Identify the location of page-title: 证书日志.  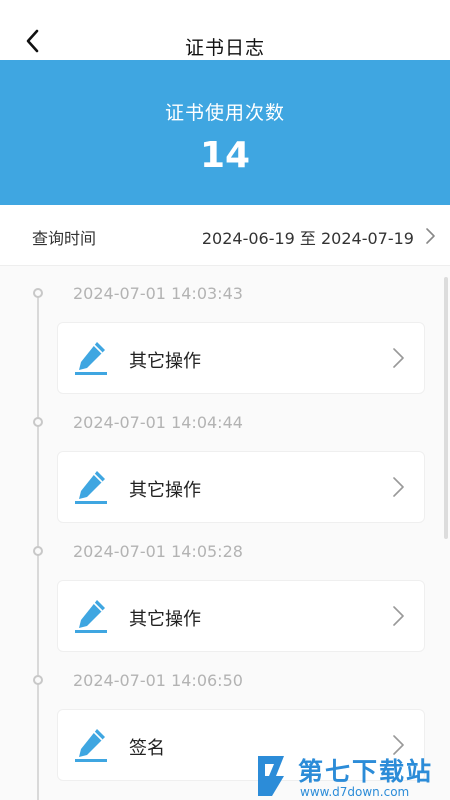
(224, 48).